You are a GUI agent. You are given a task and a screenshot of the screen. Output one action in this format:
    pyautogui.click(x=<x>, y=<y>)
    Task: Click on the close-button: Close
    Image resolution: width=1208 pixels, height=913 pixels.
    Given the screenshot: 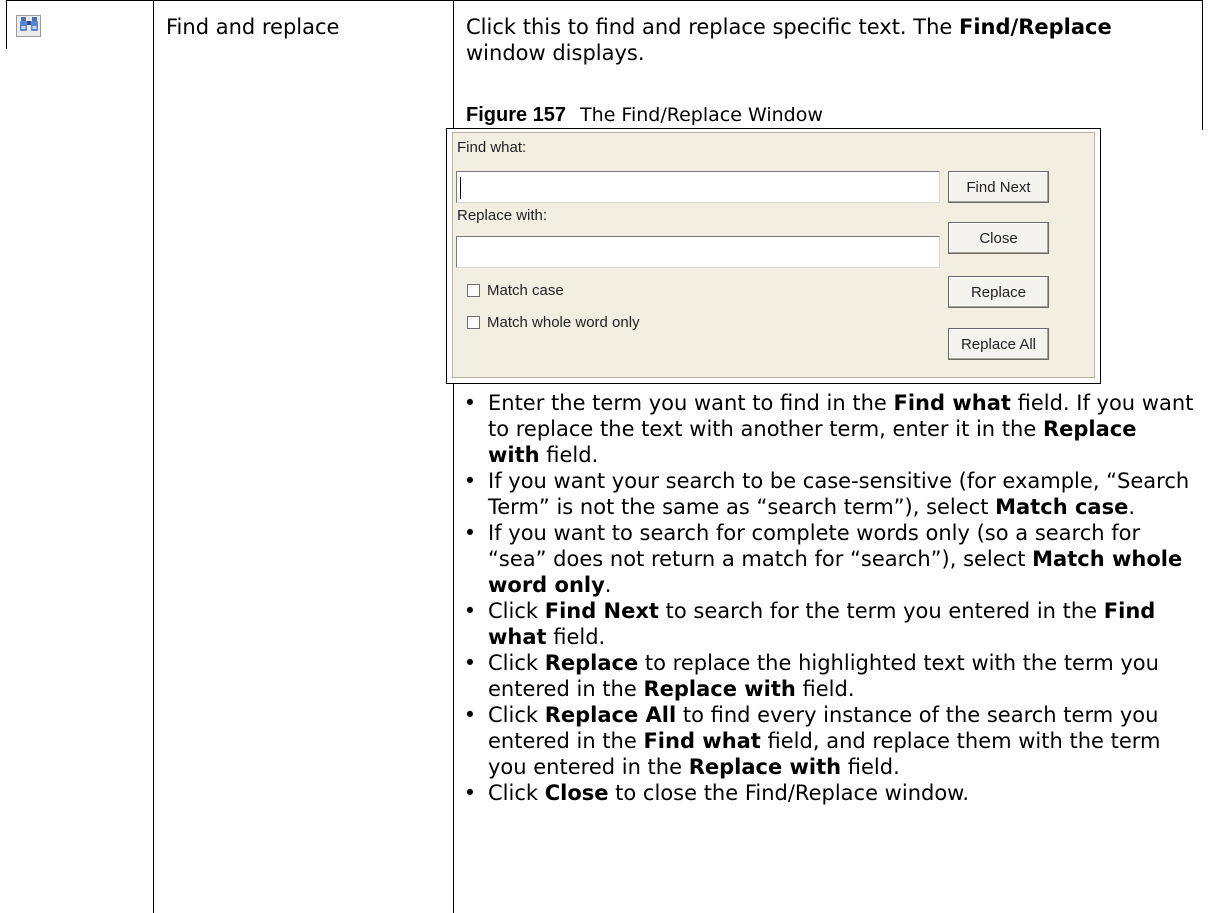 What is the action you would take?
    pyautogui.click(x=998, y=238)
    